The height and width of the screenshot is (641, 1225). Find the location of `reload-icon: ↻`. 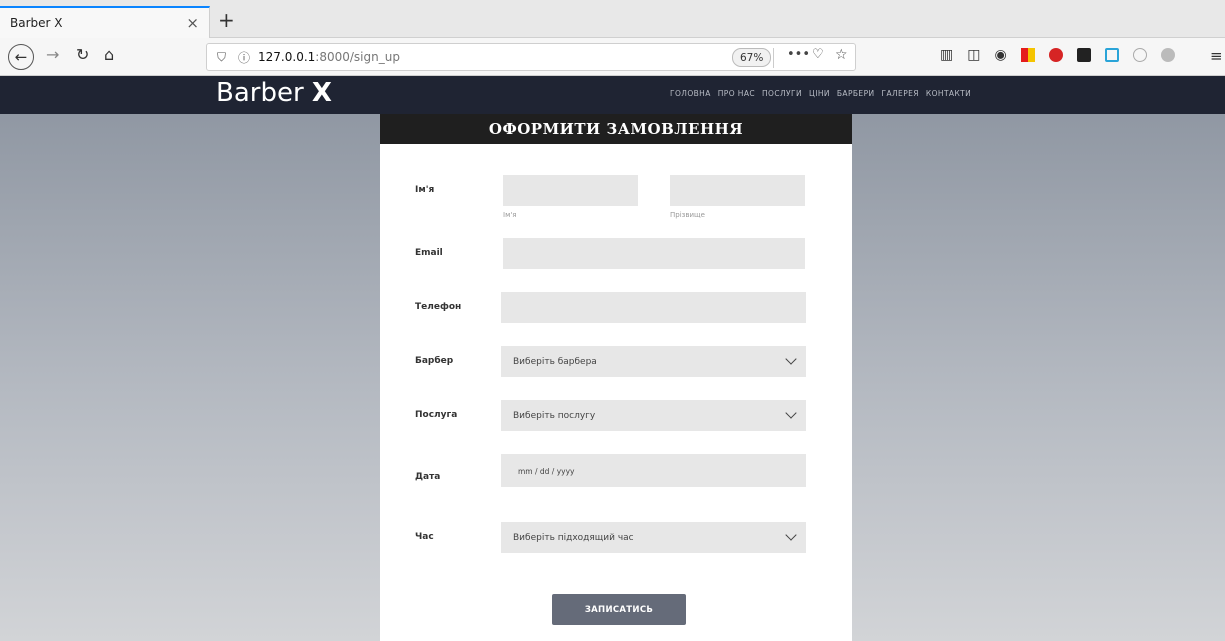

reload-icon: ↻ is located at coordinates (82, 54).